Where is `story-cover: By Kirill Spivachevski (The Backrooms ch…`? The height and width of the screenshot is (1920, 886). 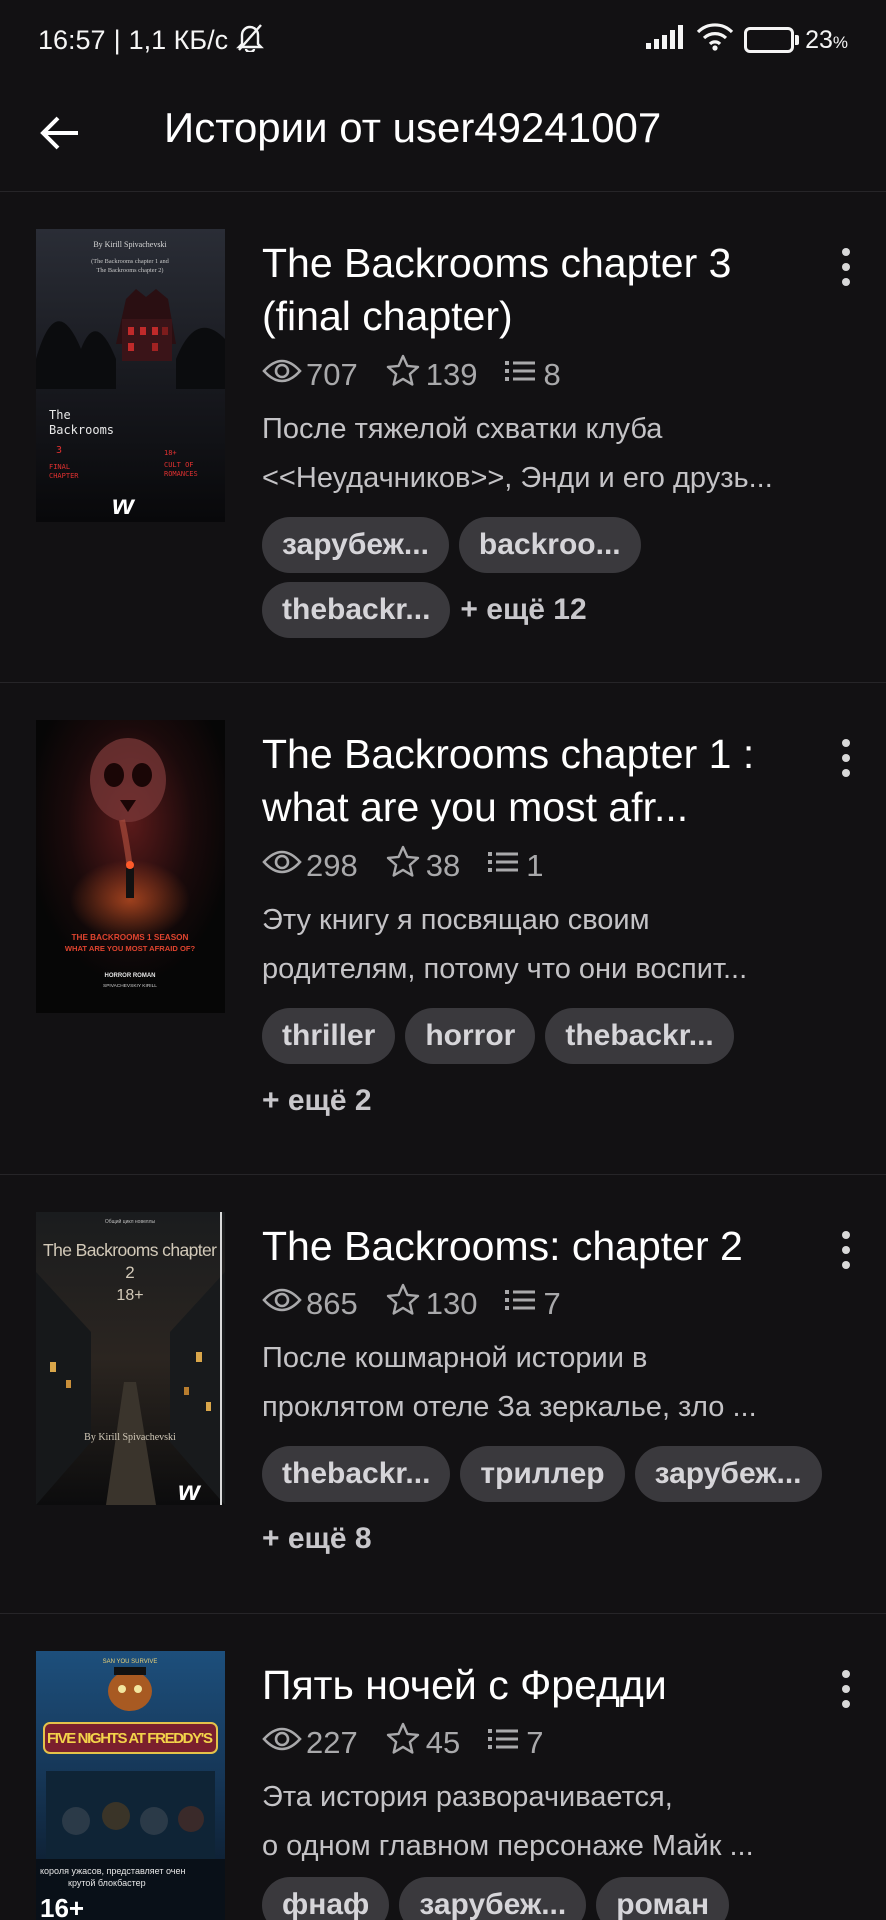 story-cover: By Kirill Spivachevski (The Backrooms ch… is located at coordinates (130, 375).